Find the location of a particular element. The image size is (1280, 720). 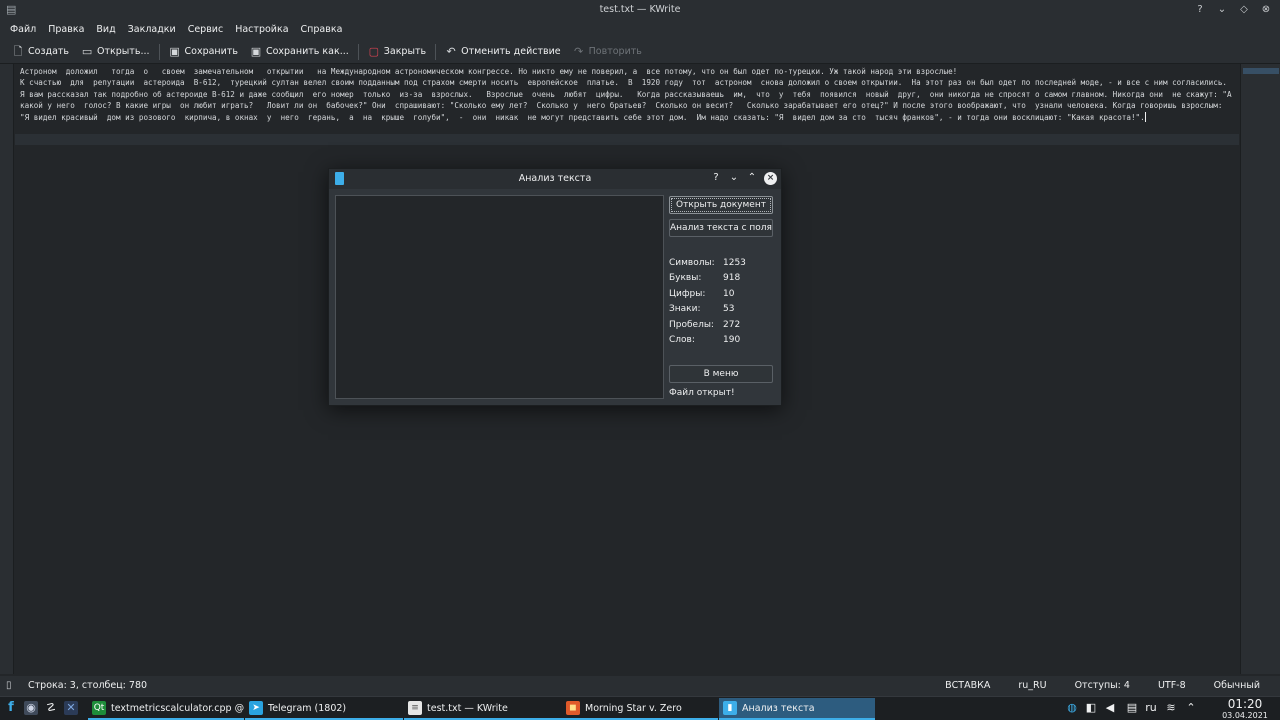

window-title: test.txt — KWrite is located at coordinates (640, 9).